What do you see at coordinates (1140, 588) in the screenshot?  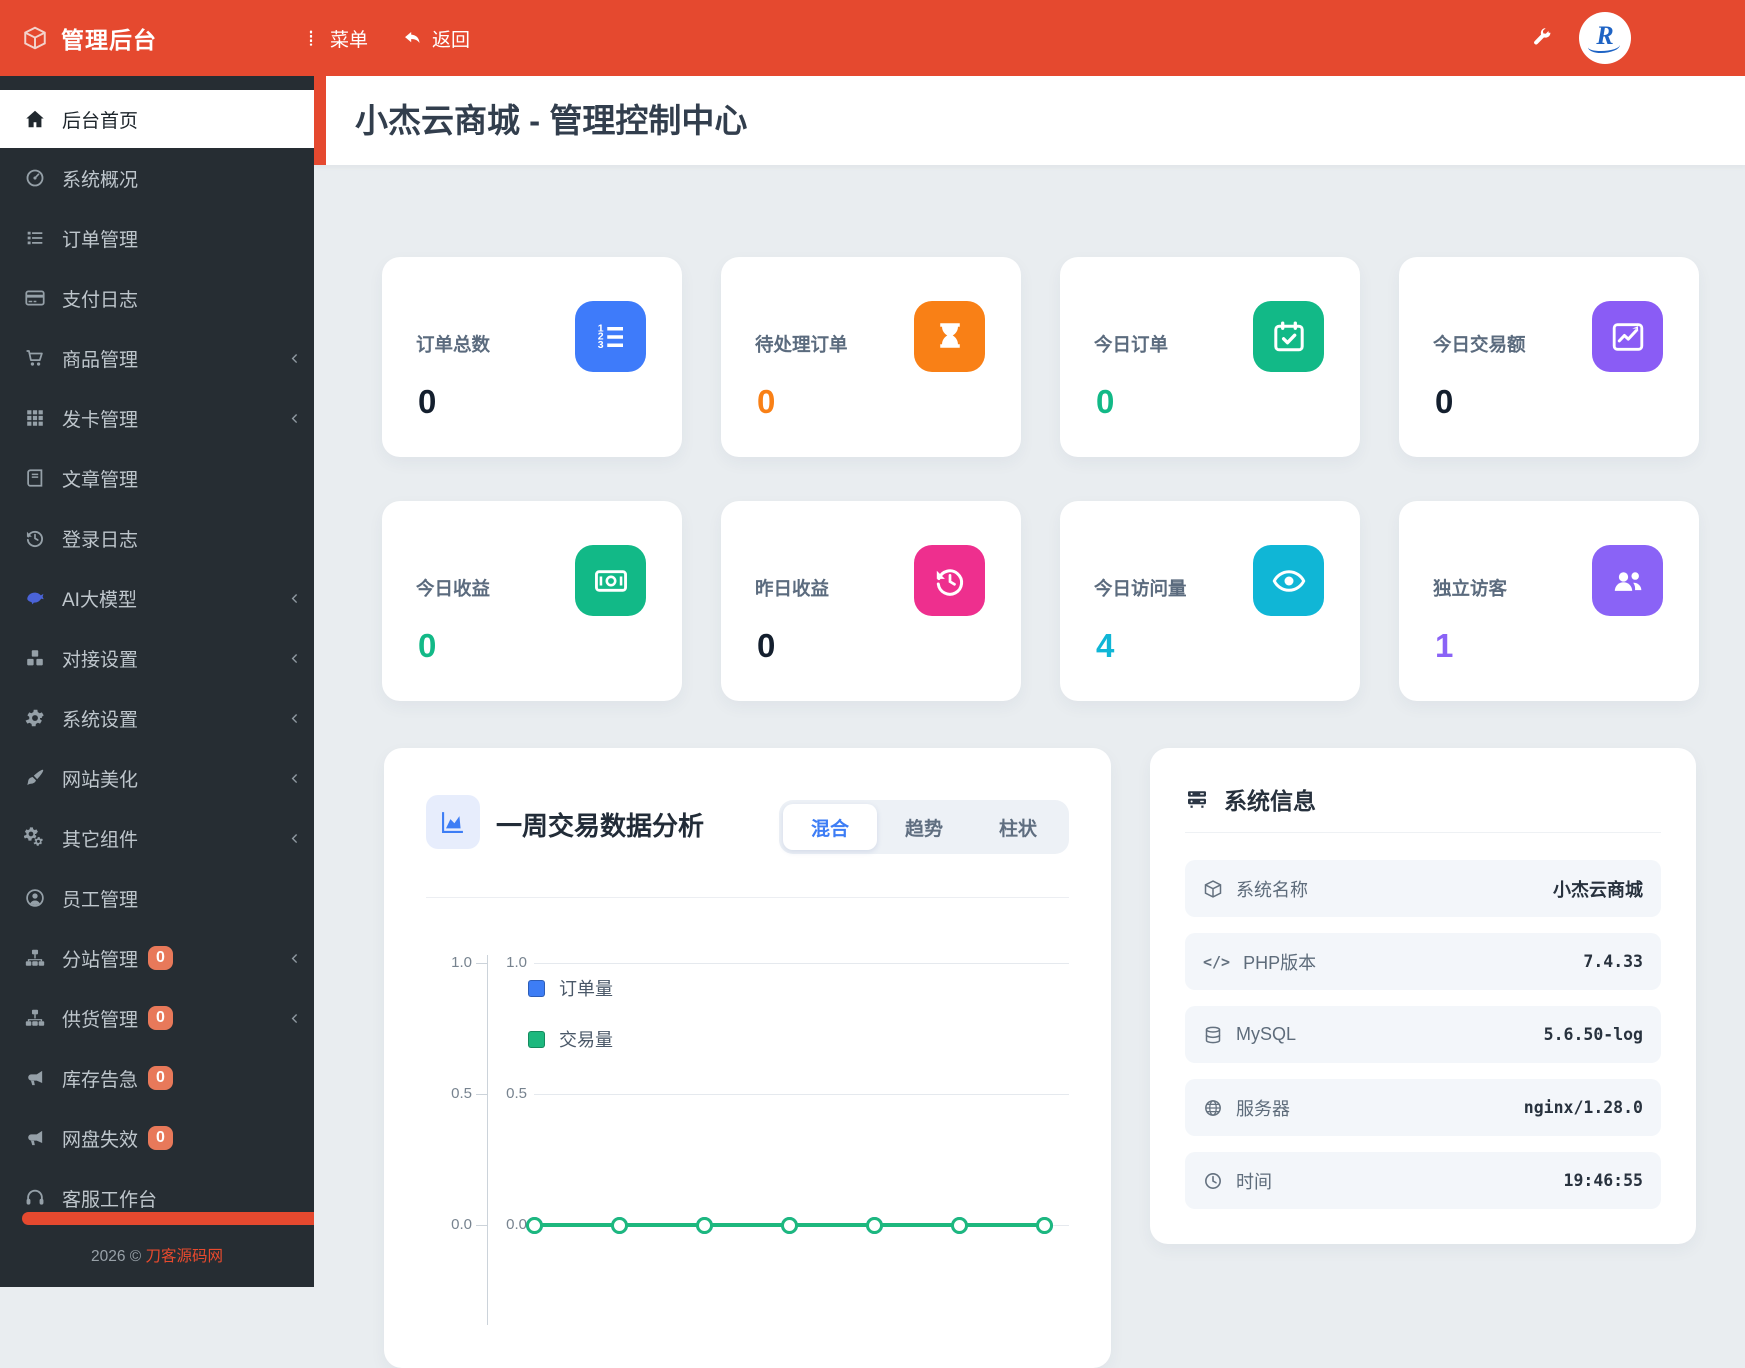 I see `stat-card-label: 今日访问量` at bounding box center [1140, 588].